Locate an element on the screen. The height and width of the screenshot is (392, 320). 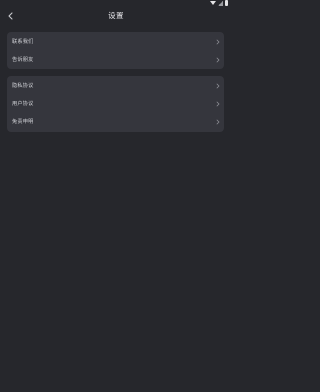
settings-group-legal: 隐私协议 用户协议 免责申明 is located at coordinates (115, 104).